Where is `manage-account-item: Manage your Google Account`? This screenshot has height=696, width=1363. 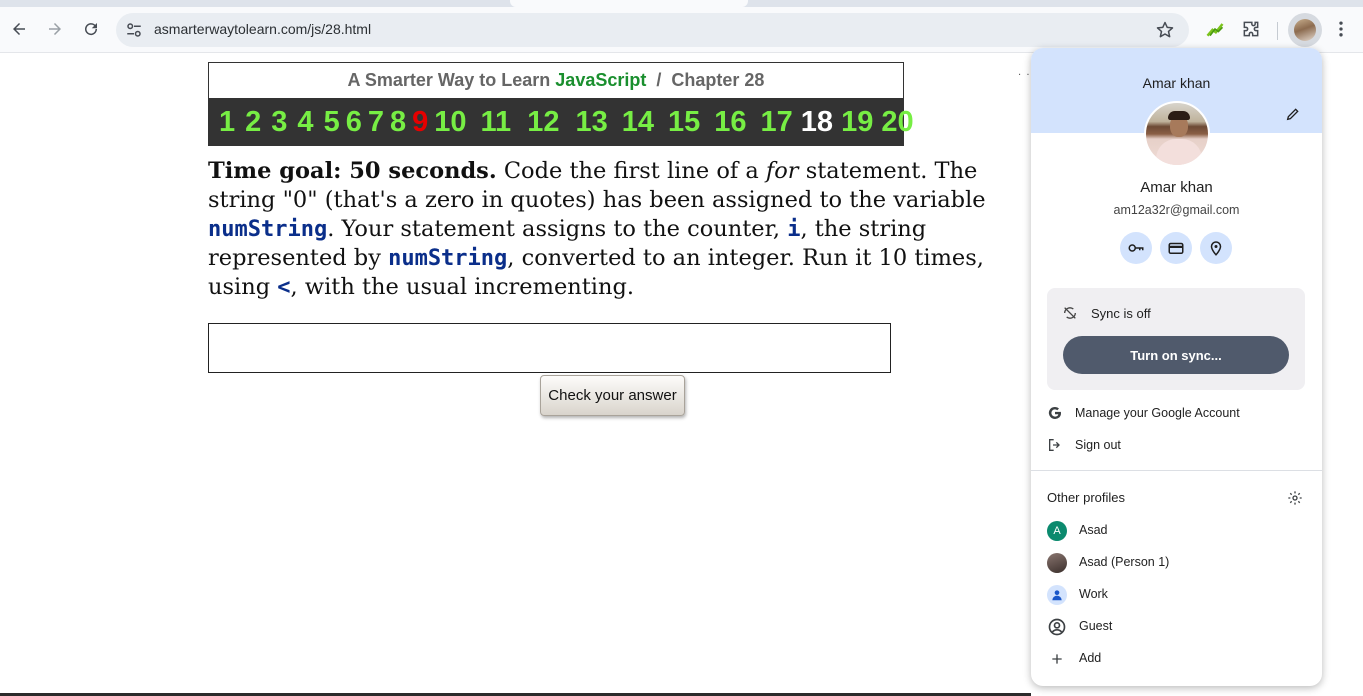 manage-account-item: Manage your Google Account is located at coordinates (1176, 413).